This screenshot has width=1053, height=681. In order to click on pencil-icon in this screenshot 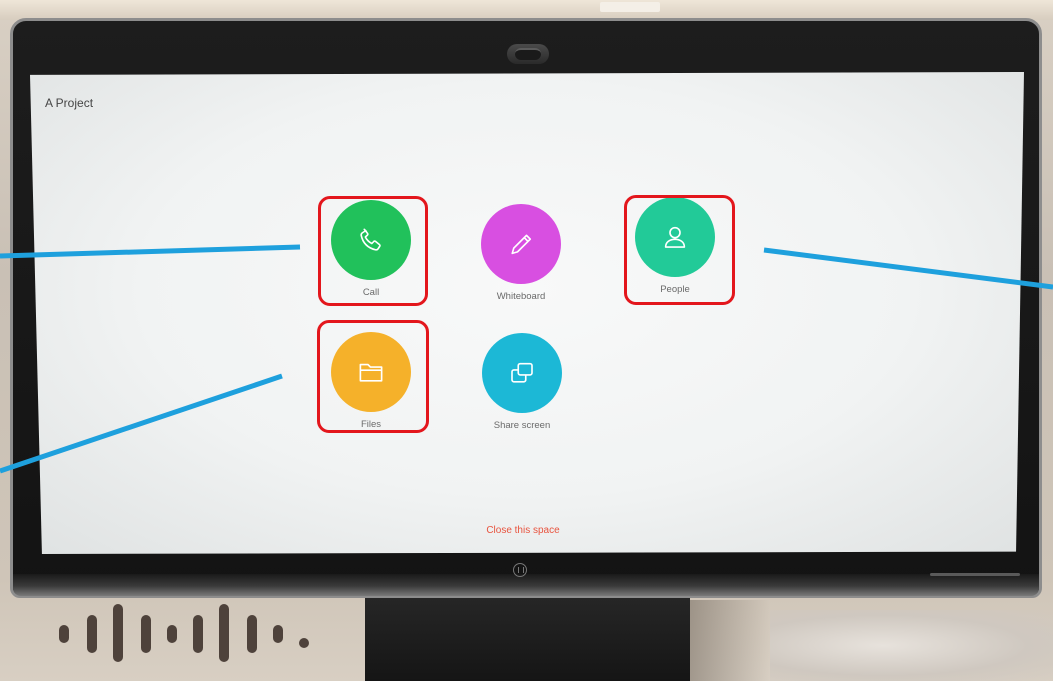, I will do `click(521, 244)`.